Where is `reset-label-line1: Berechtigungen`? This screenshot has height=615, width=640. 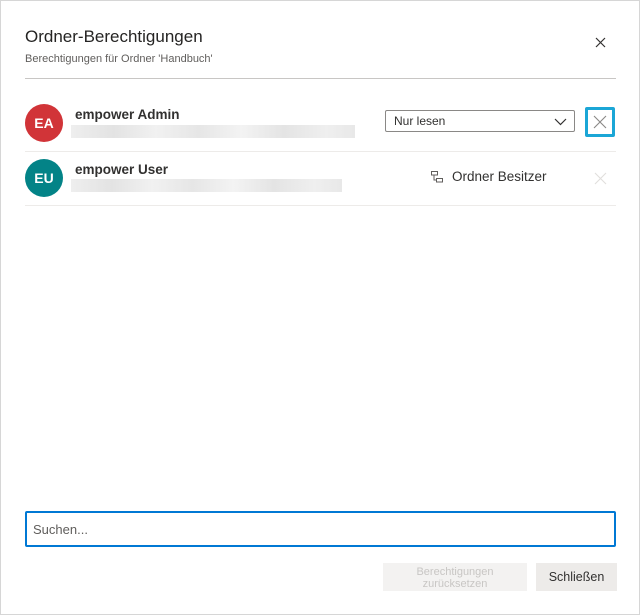 reset-label-line1: Berechtigungen is located at coordinates (455, 572).